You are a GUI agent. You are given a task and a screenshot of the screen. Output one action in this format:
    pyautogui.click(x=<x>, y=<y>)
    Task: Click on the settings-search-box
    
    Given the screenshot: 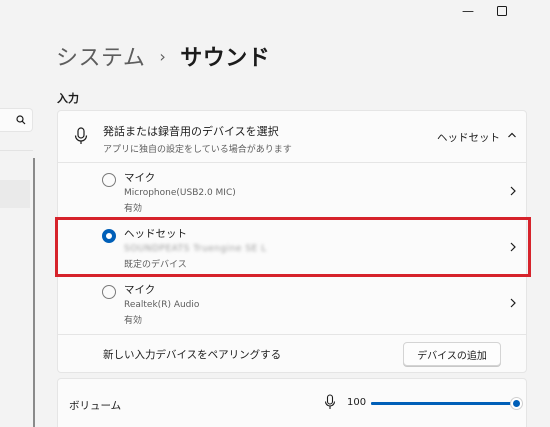 What is the action you would take?
    pyautogui.click(x=16, y=120)
    